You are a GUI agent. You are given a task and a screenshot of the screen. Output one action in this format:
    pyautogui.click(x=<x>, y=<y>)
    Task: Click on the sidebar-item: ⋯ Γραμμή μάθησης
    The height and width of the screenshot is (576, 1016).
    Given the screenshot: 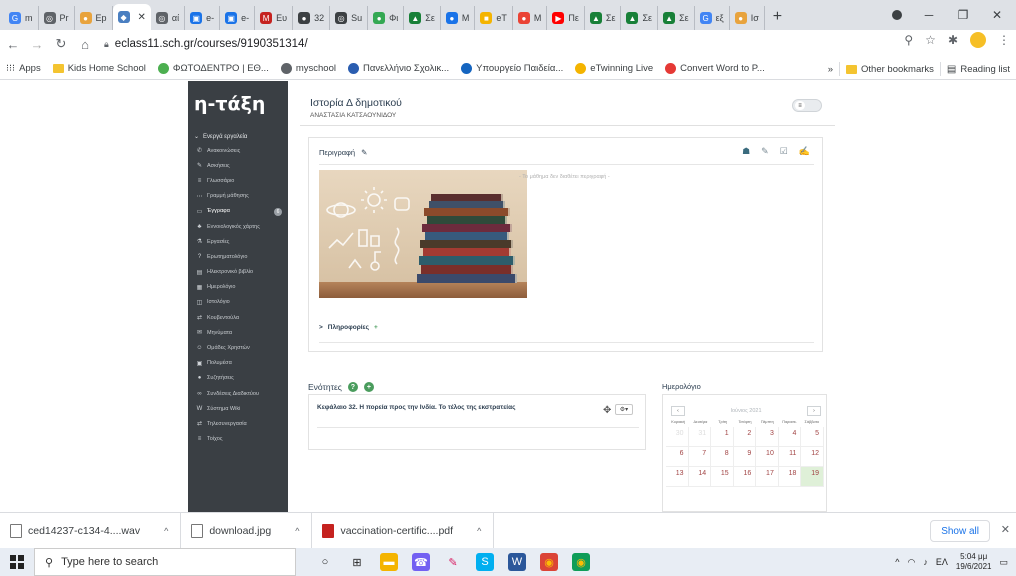 What is the action you would take?
    pyautogui.click(x=238, y=196)
    